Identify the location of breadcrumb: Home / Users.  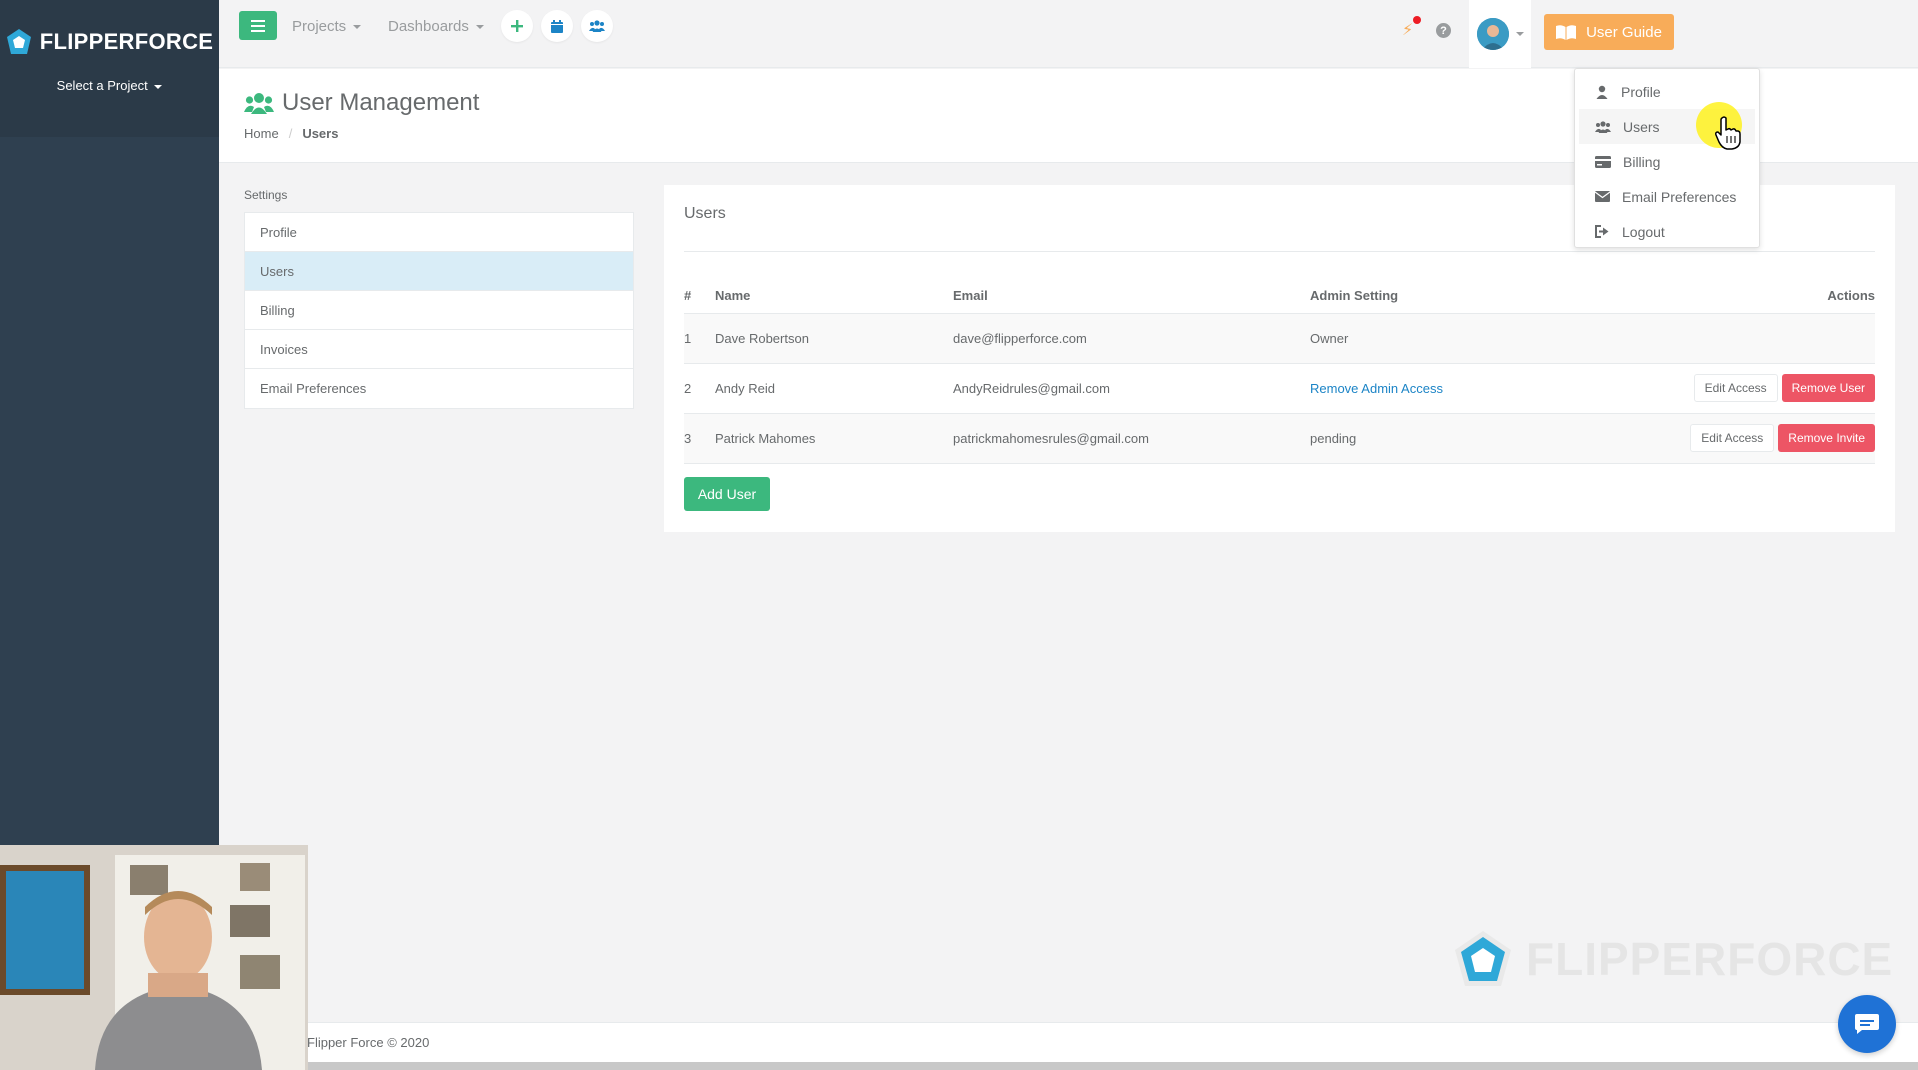
(291, 133).